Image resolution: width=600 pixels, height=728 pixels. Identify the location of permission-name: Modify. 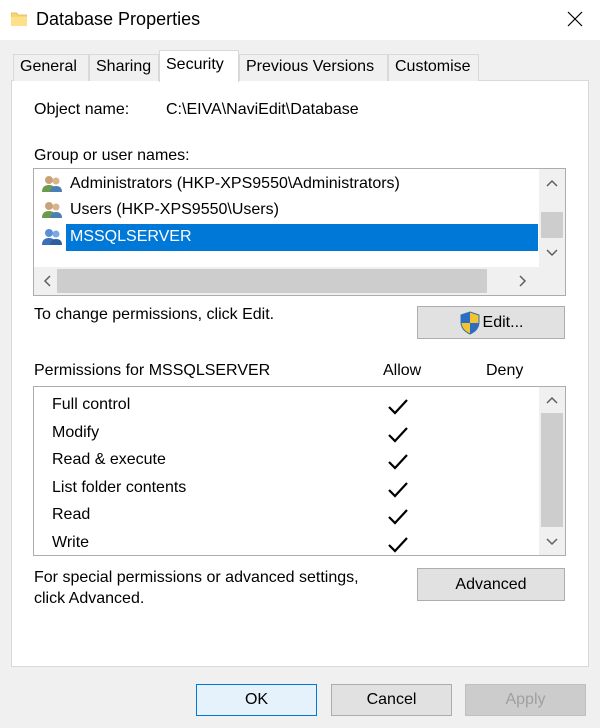
(76, 432).